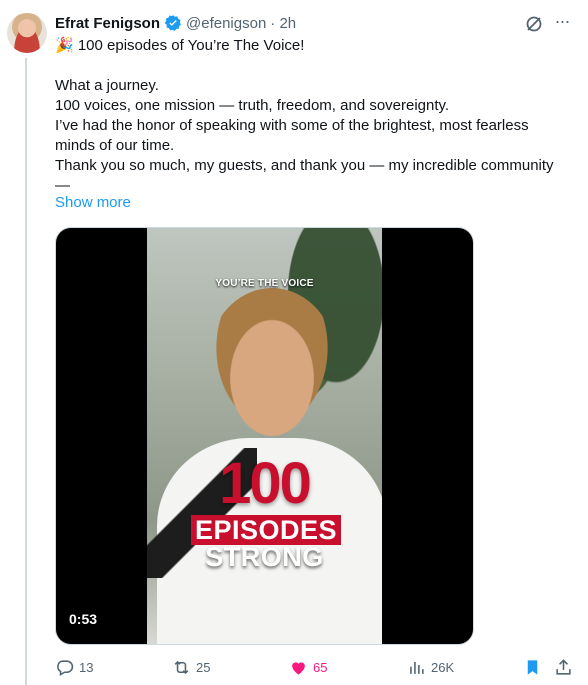 Image resolution: width=588 pixels, height=685 pixels. What do you see at coordinates (312, 66) in the screenshot?
I see `tweet-line` at bounding box center [312, 66].